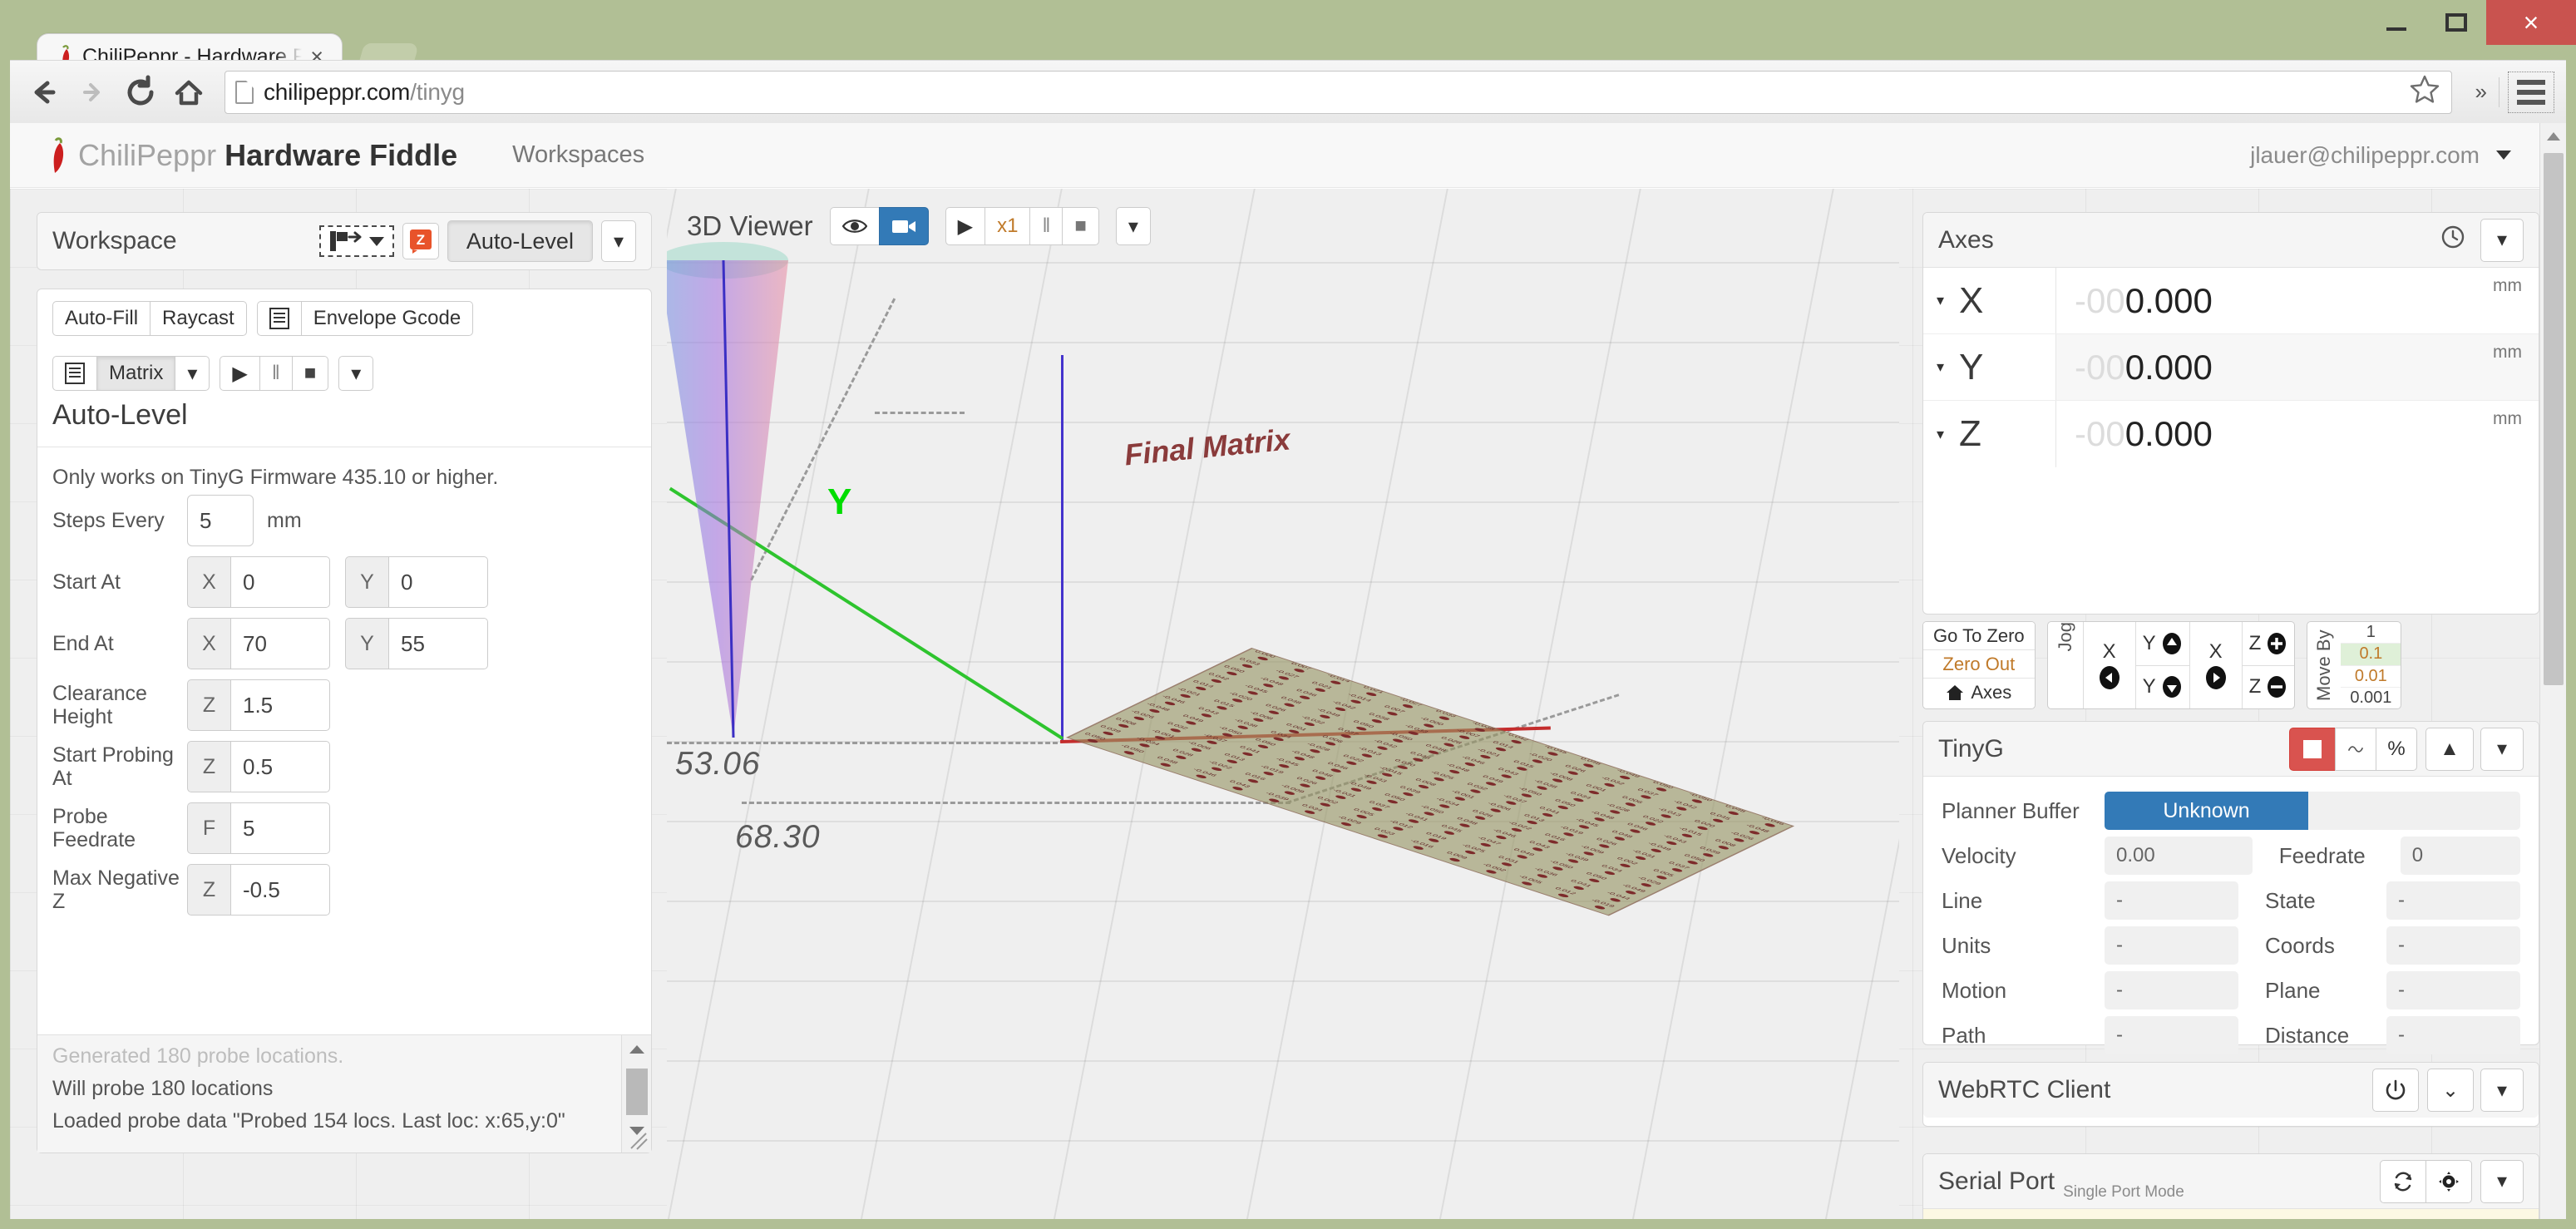 The image size is (2576, 1229). Describe the element at coordinates (2424, 91) in the screenshot. I see `bookmark-star-button` at that location.